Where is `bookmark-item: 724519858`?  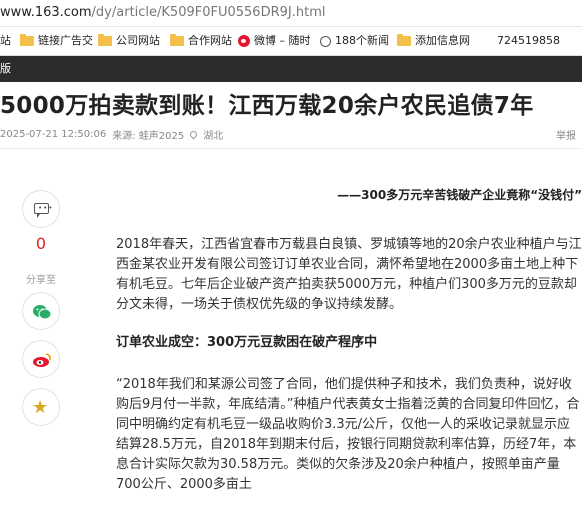 bookmark-item: 724519858 is located at coordinates (528, 41).